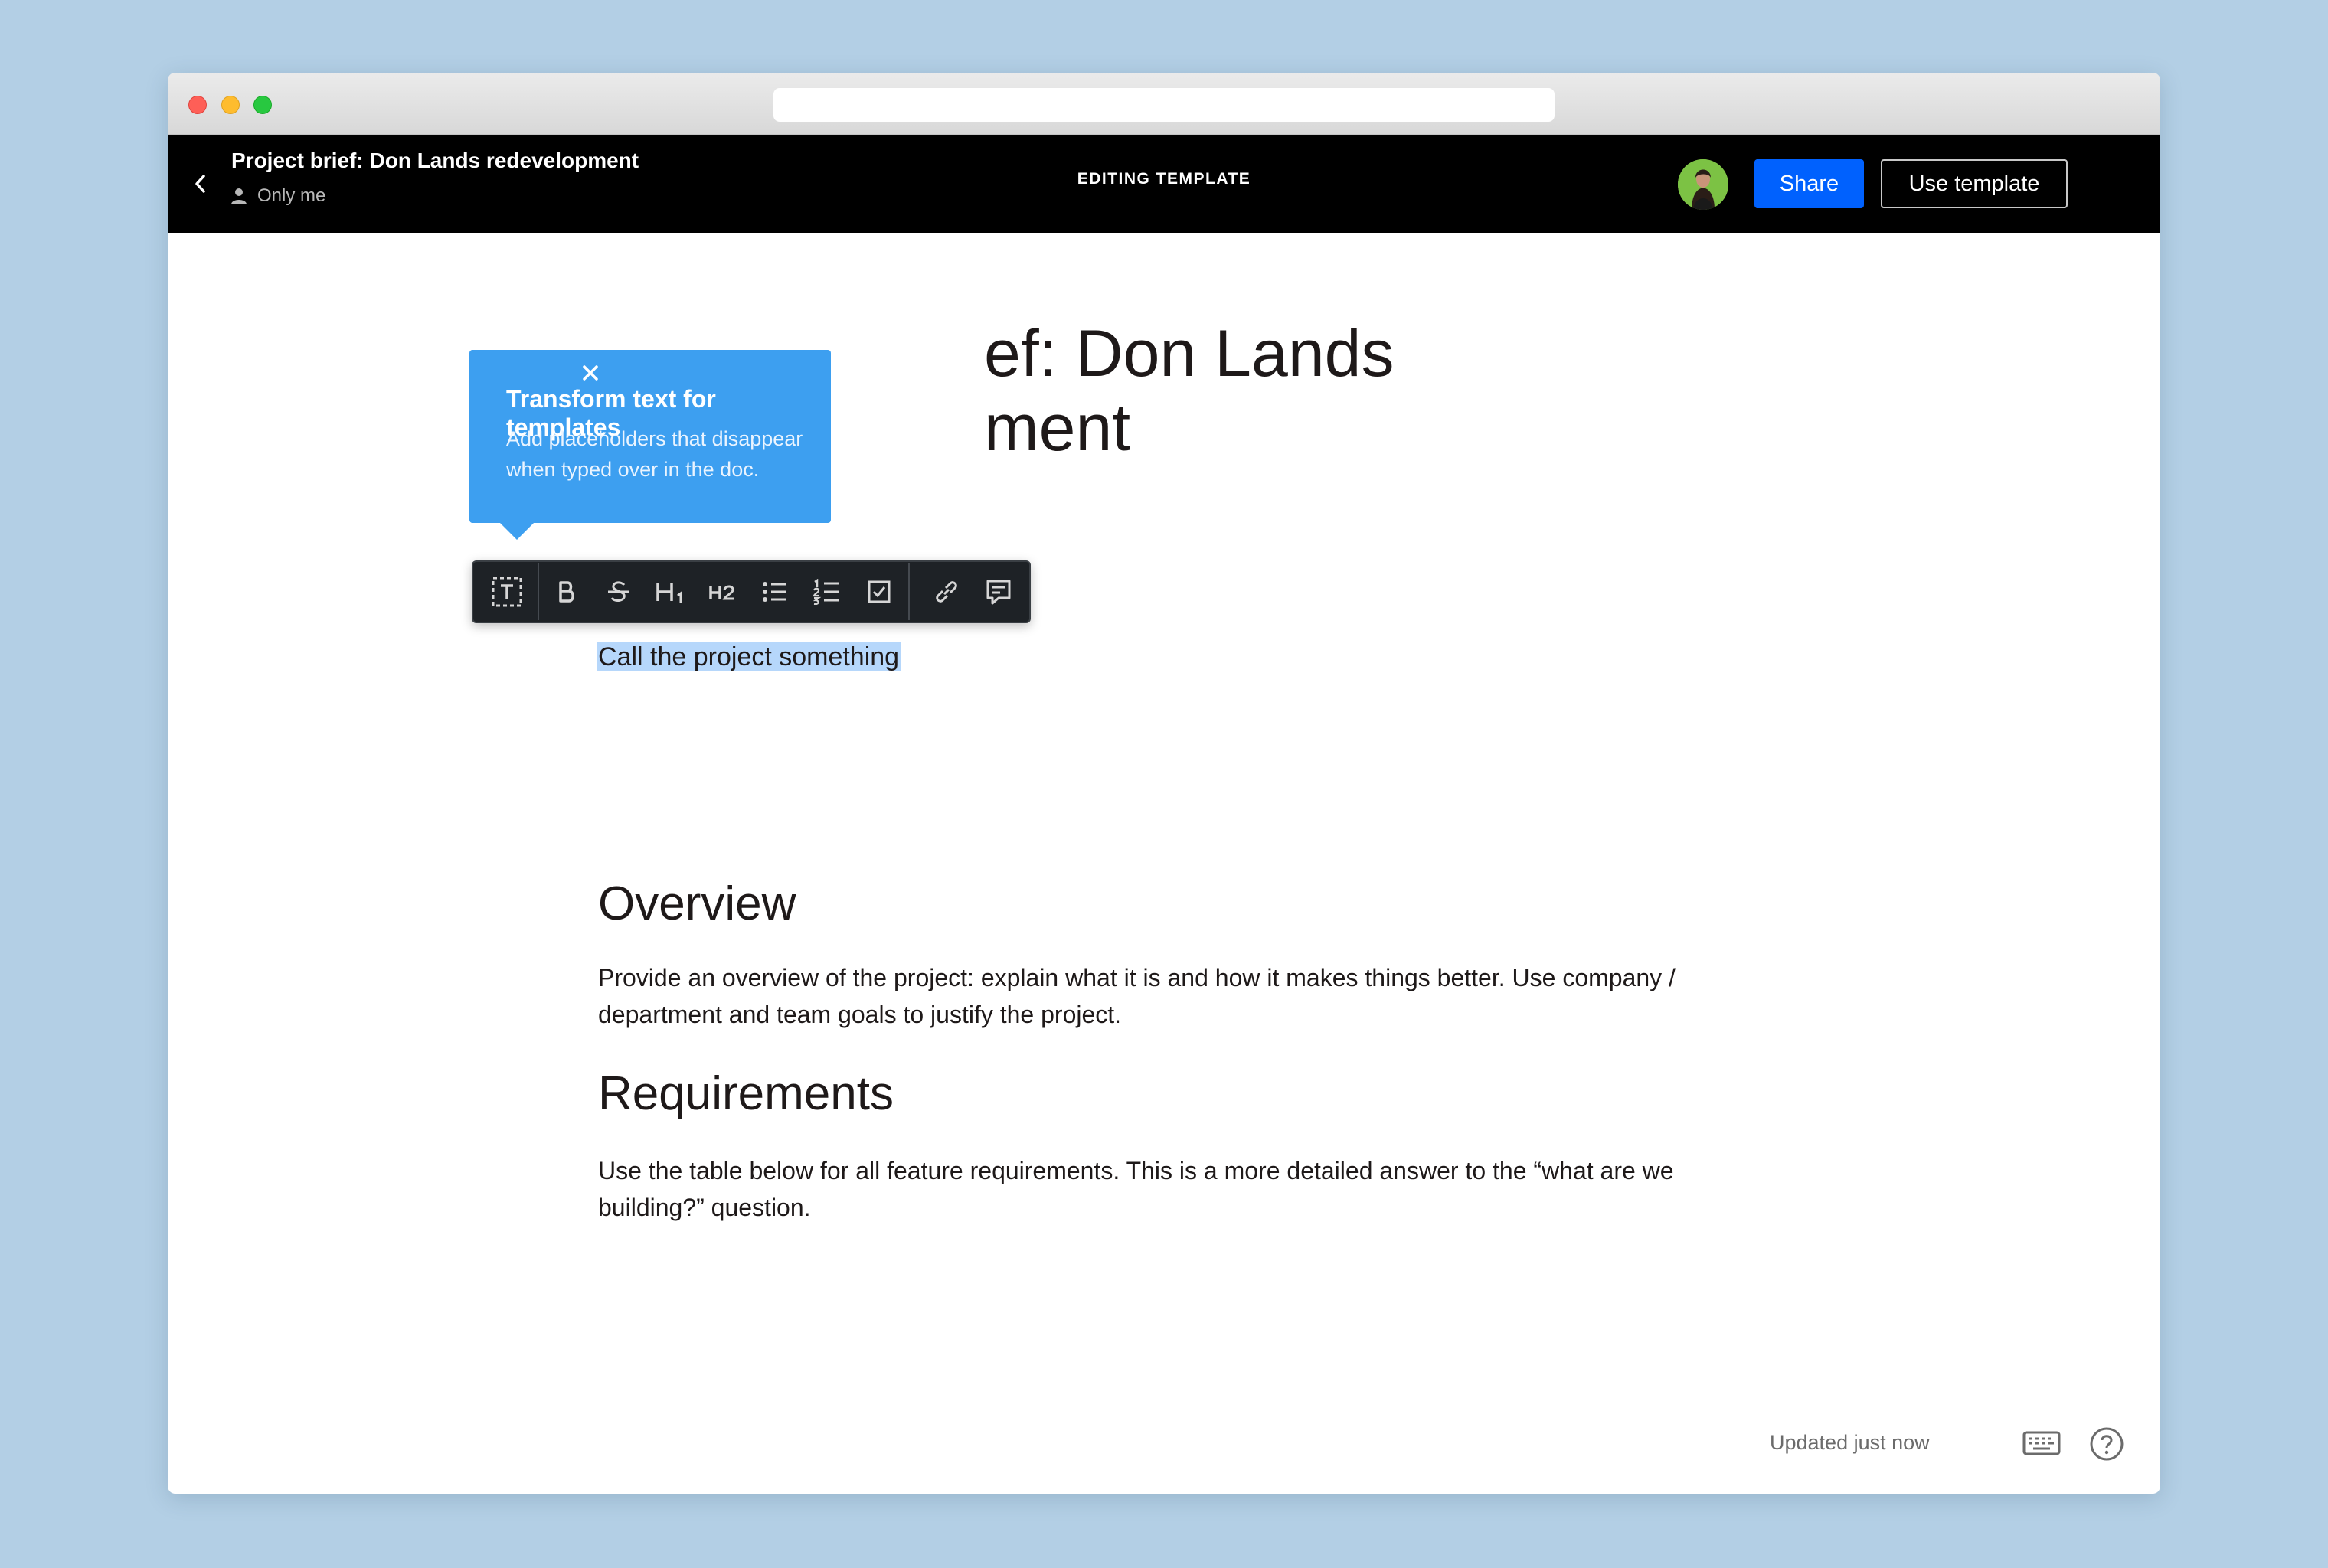  I want to click on comment-button, so click(999, 592).